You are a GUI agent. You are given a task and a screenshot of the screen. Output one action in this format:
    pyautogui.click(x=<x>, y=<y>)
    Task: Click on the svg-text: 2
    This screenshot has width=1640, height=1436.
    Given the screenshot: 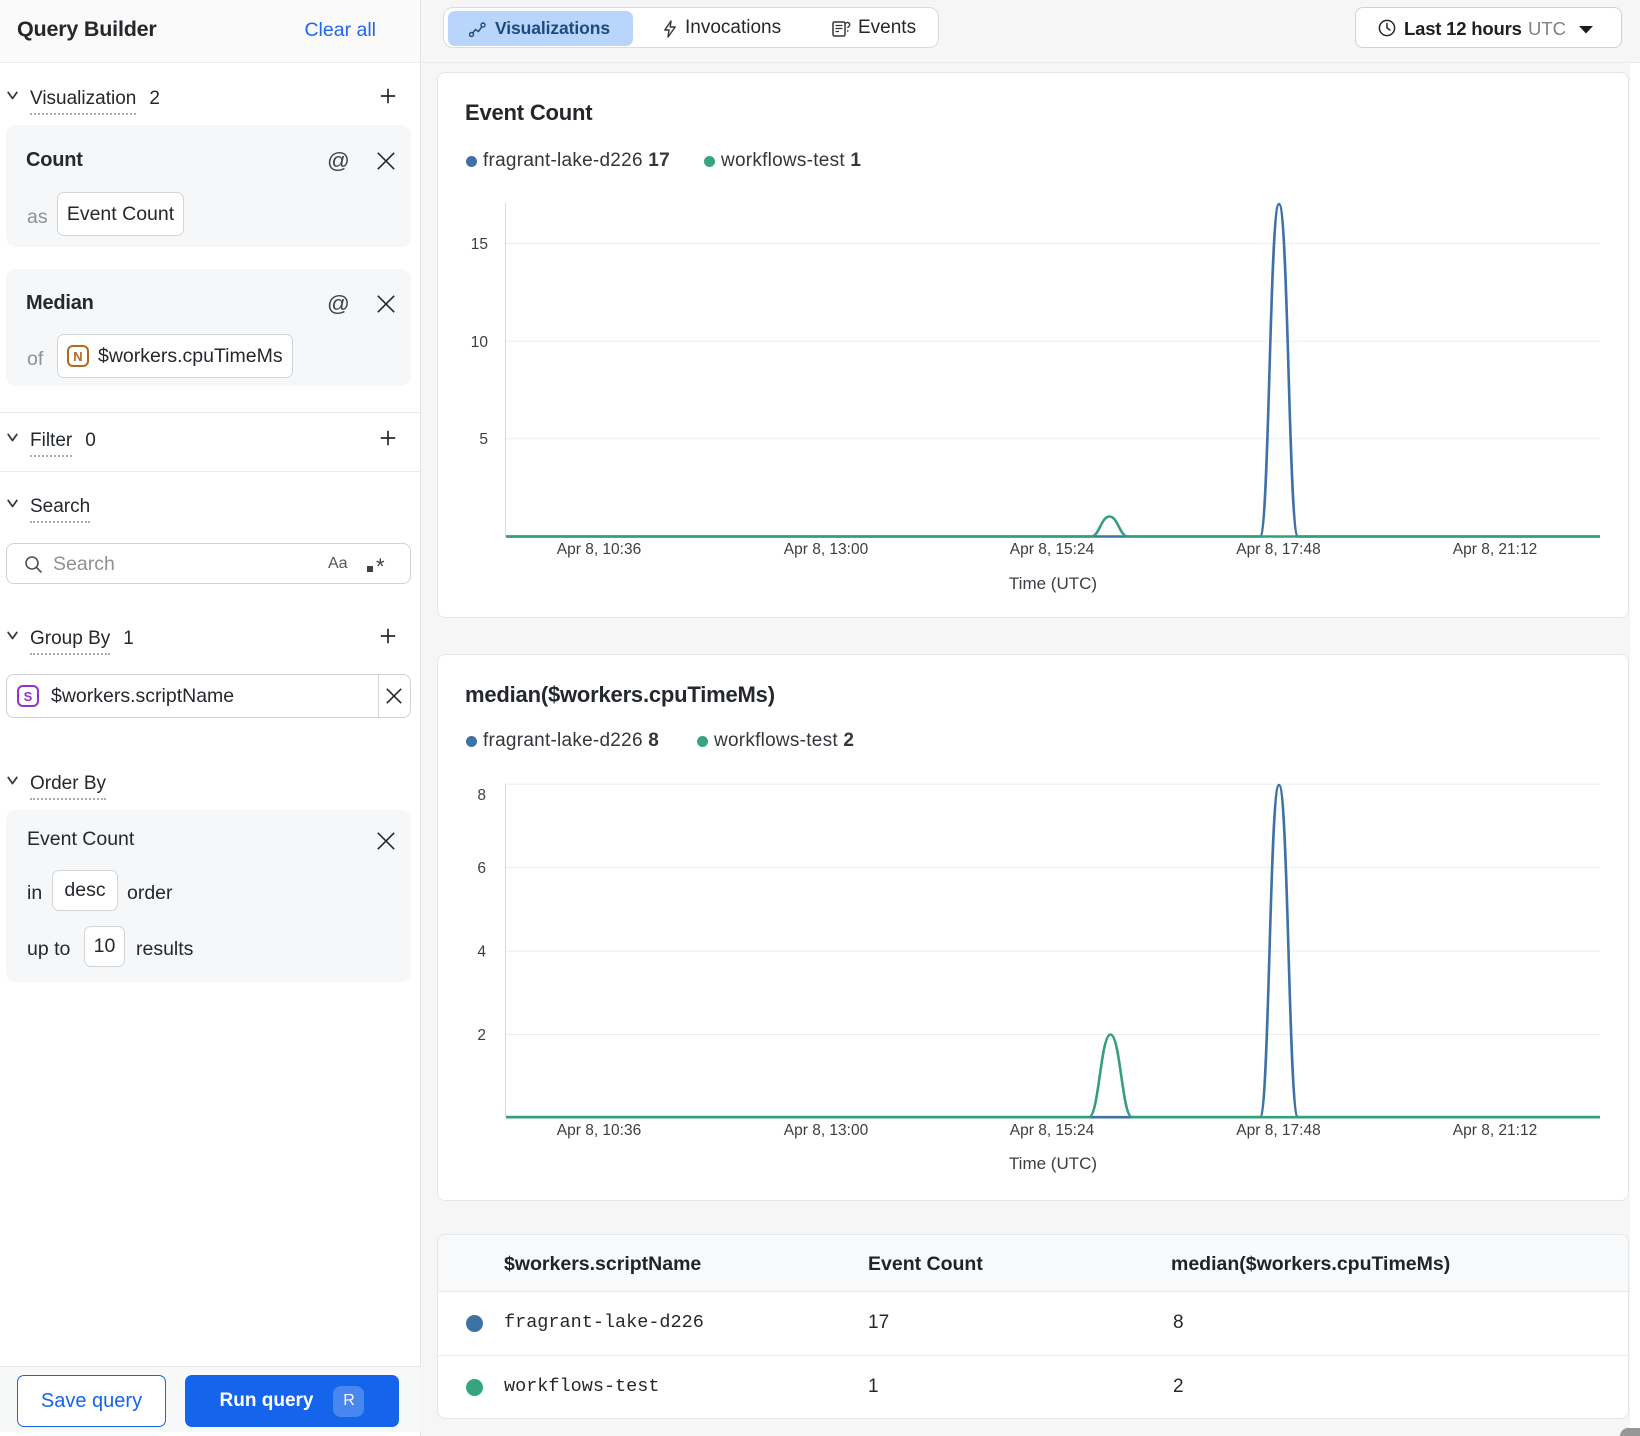 What is the action you would take?
    pyautogui.click(x=481, y=1035)
    